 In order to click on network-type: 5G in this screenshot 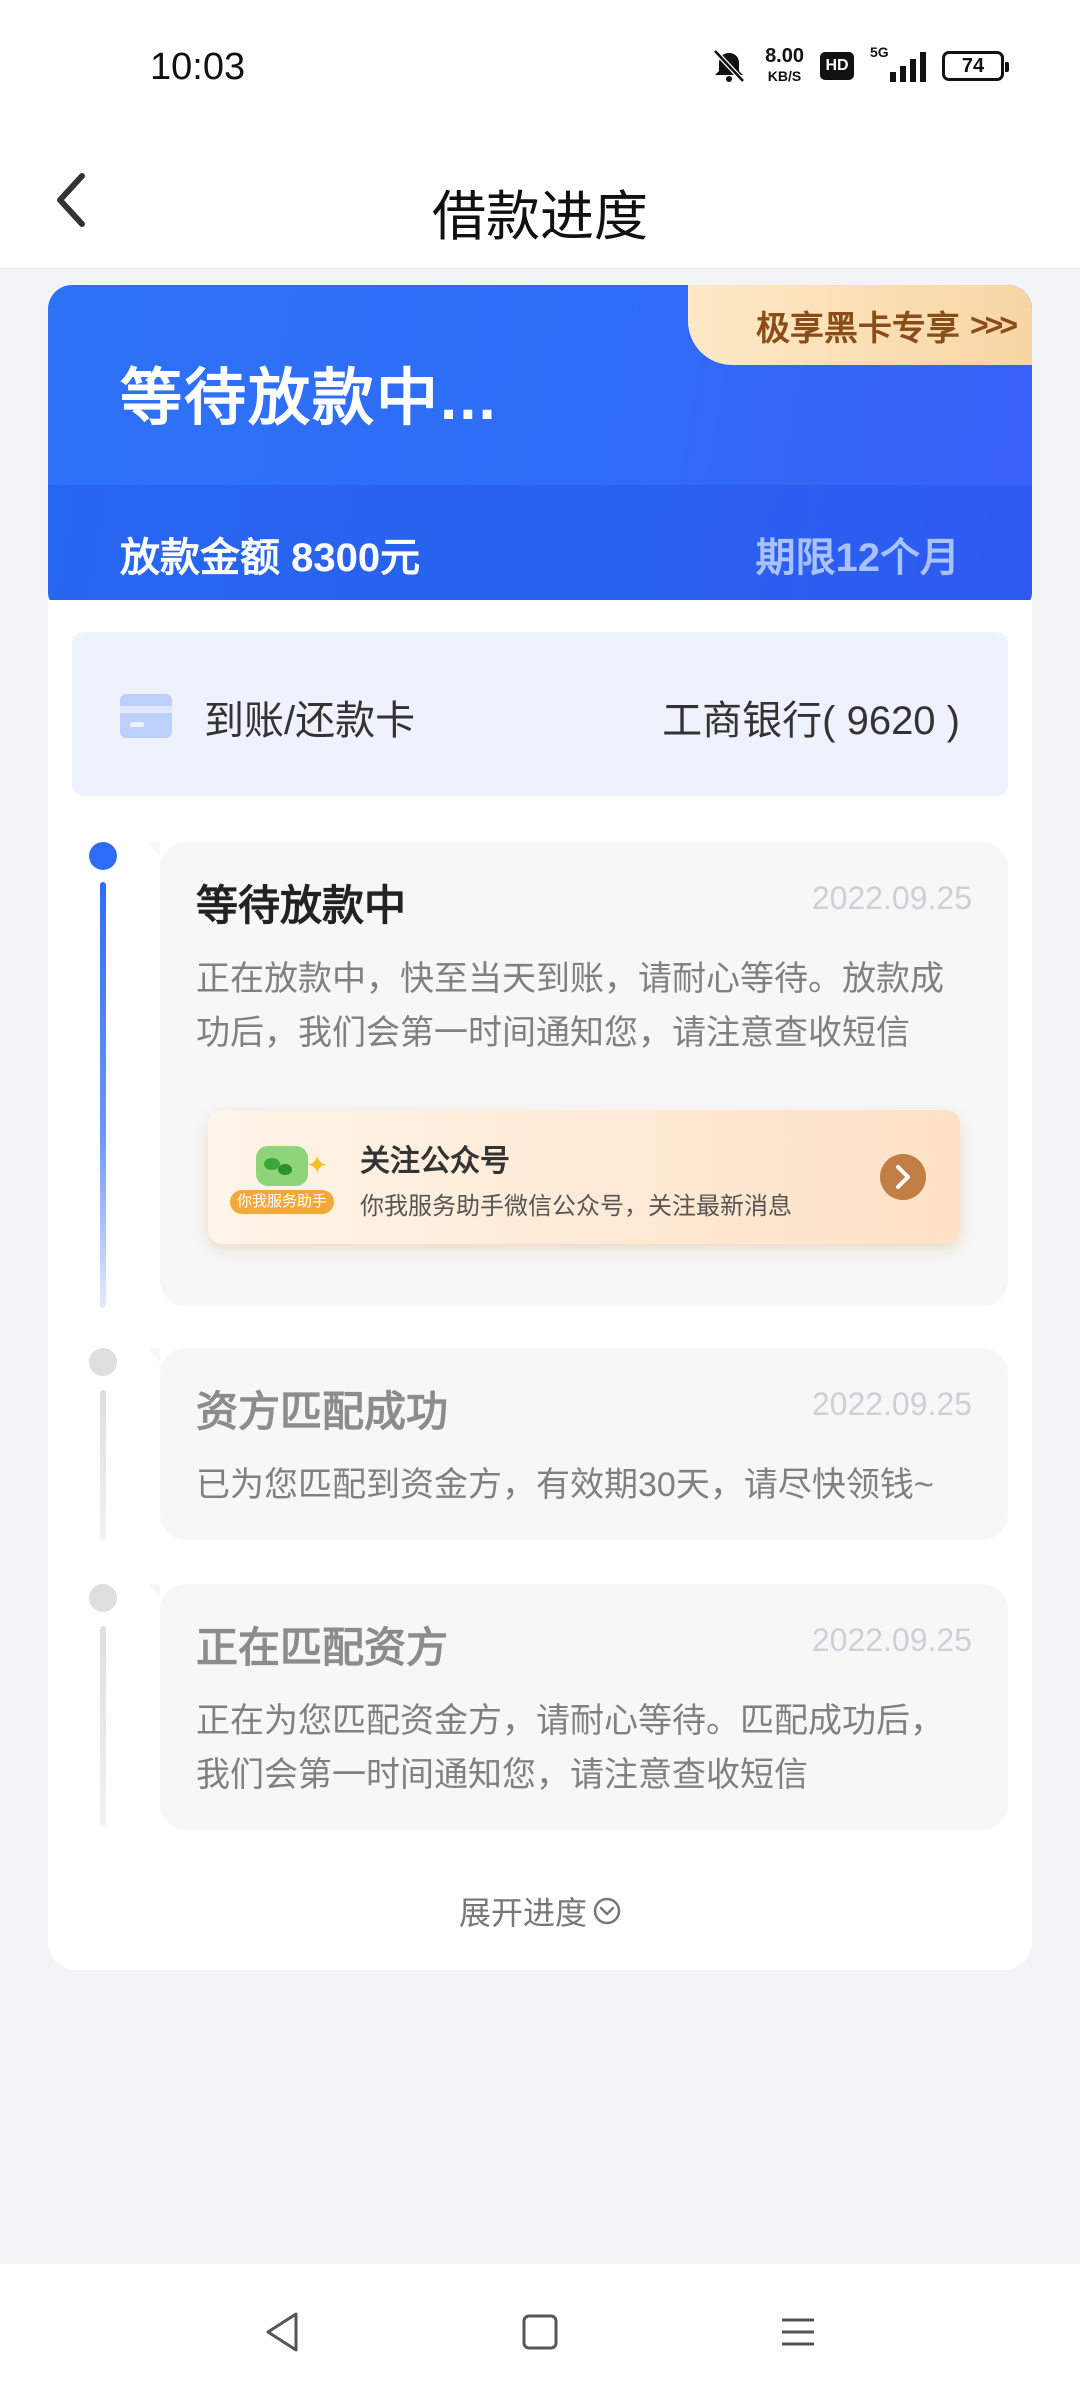, I will do `click(879, 52)`.